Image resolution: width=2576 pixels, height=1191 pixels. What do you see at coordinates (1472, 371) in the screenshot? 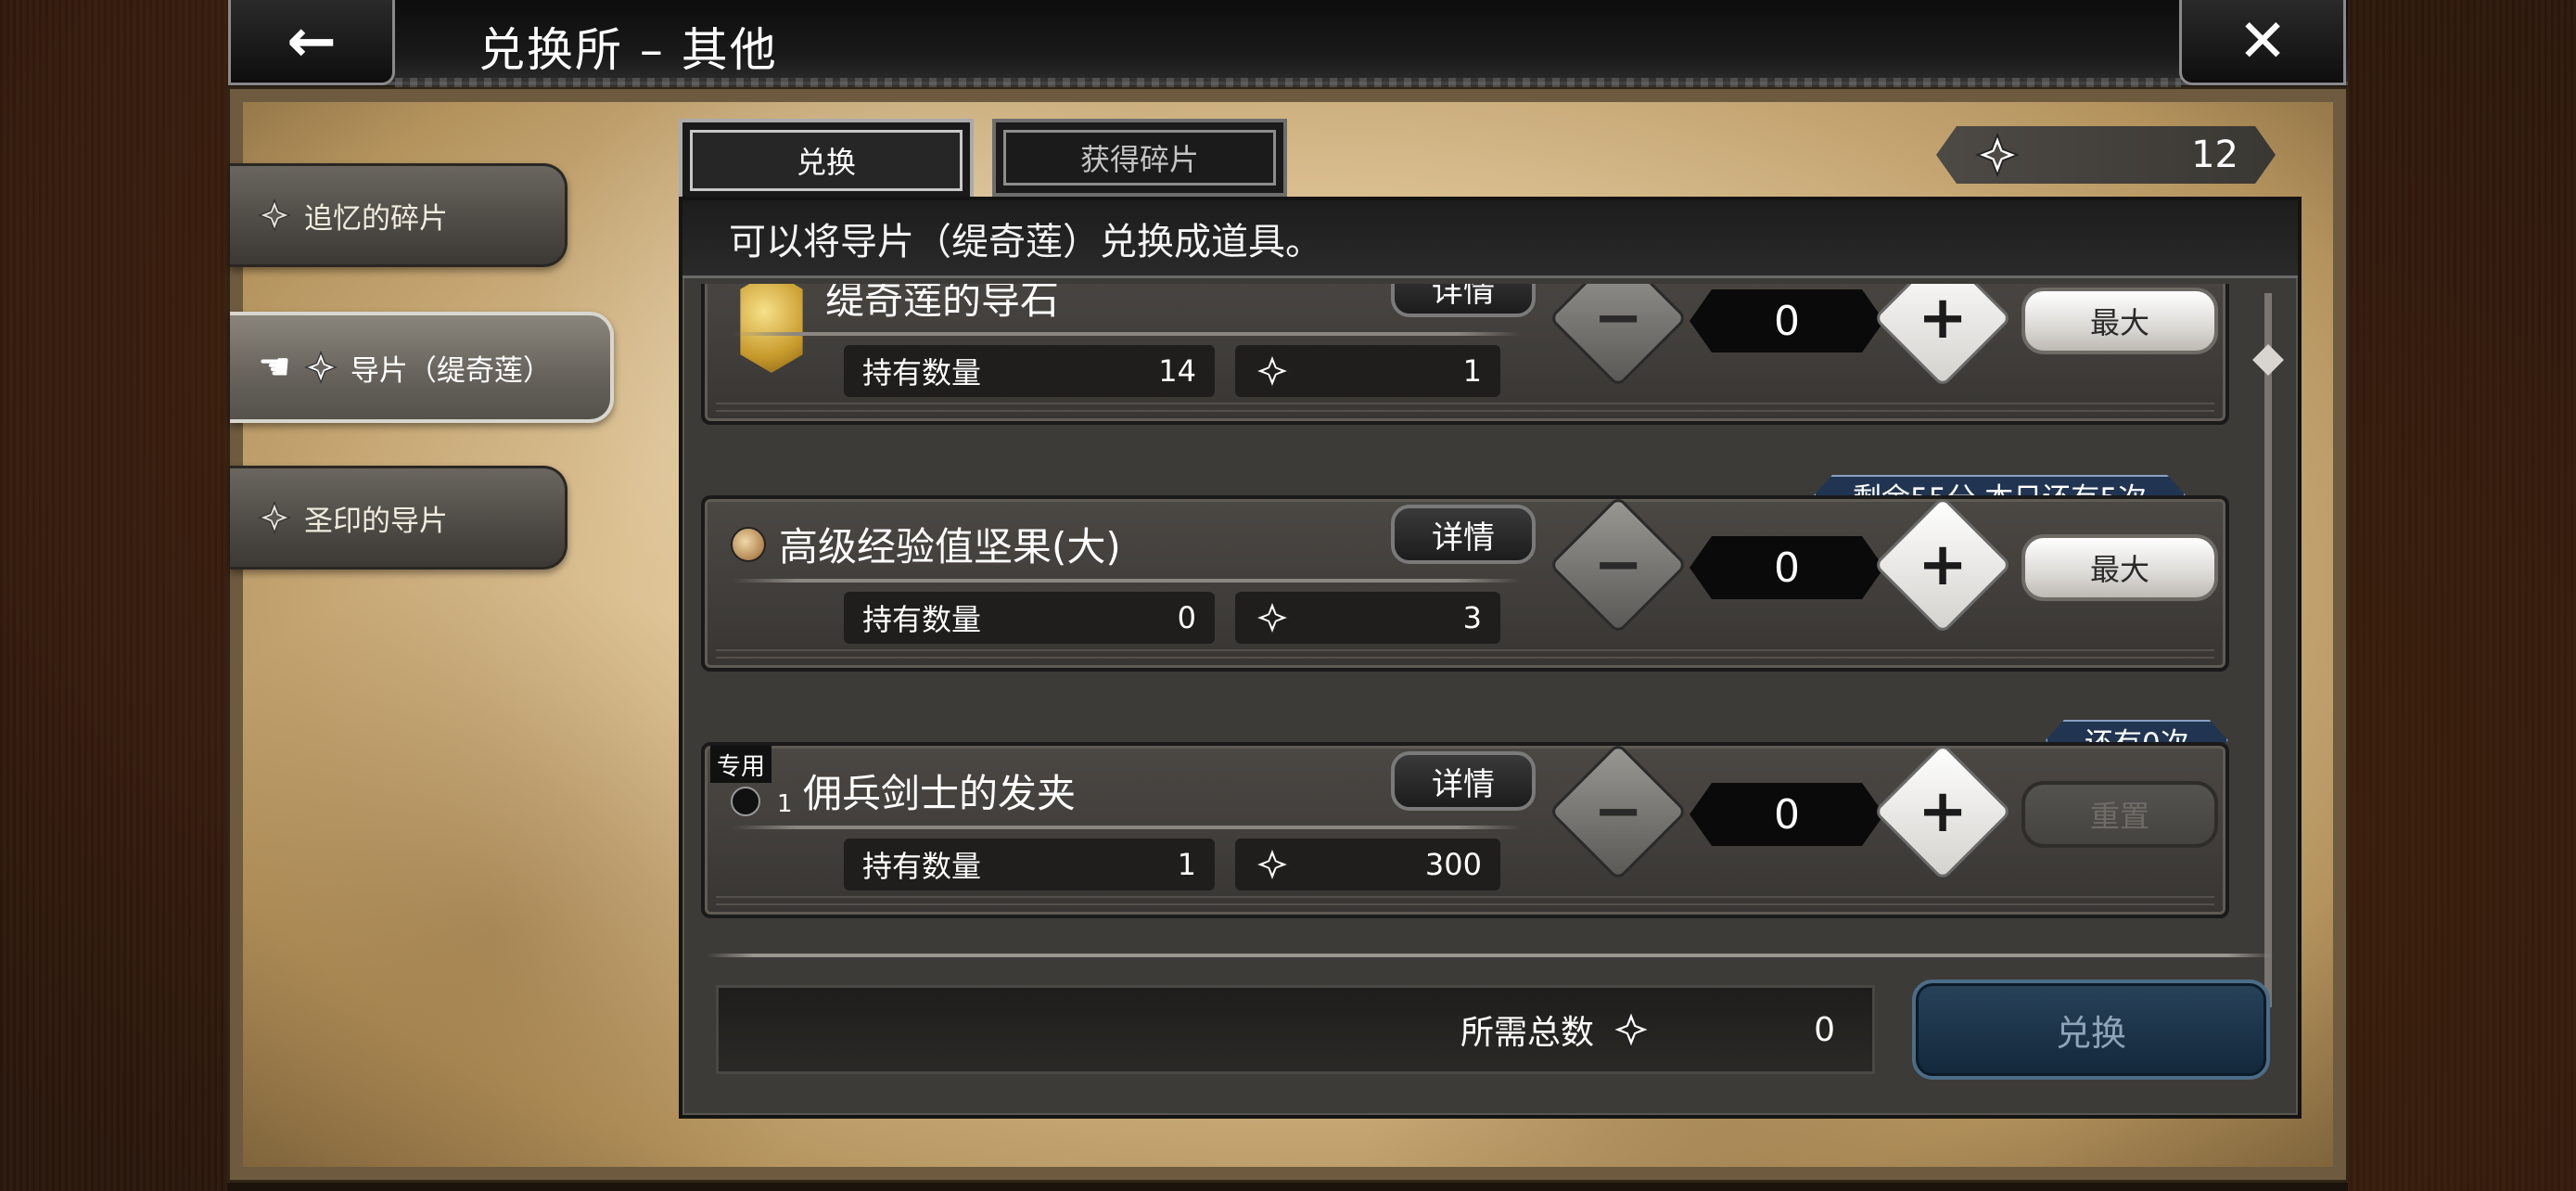
I see `cost-value: 1` at bounding box center [1472, 371].